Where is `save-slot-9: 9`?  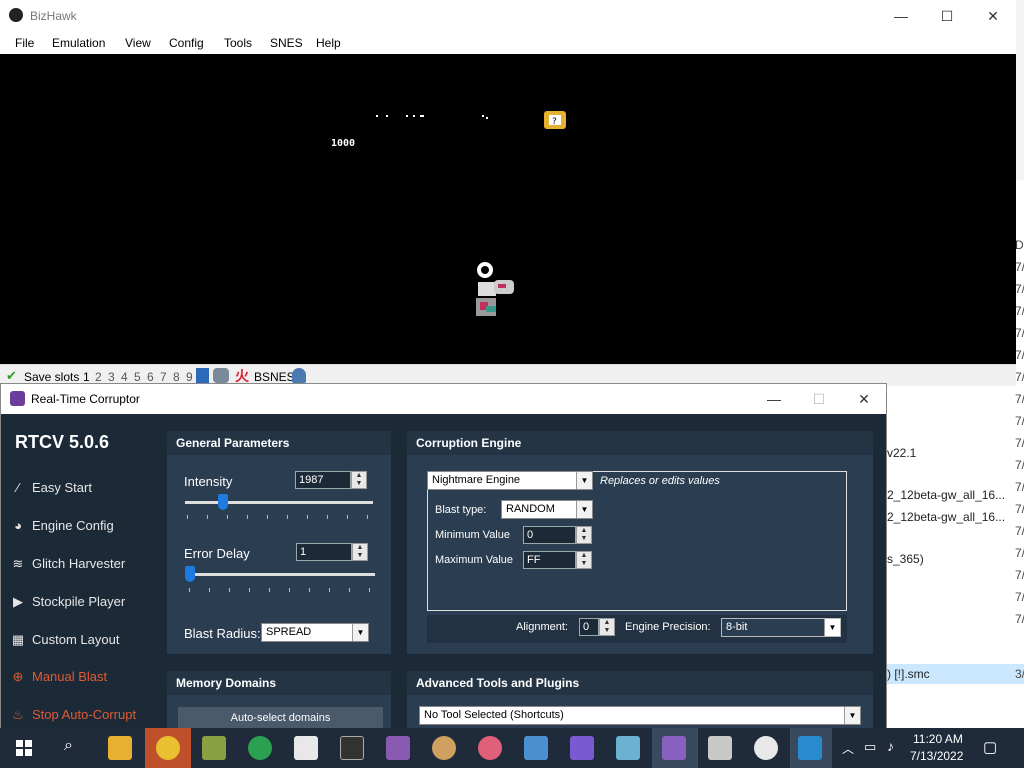
save-slot-9: 9 is located at coordinates (189, 377).